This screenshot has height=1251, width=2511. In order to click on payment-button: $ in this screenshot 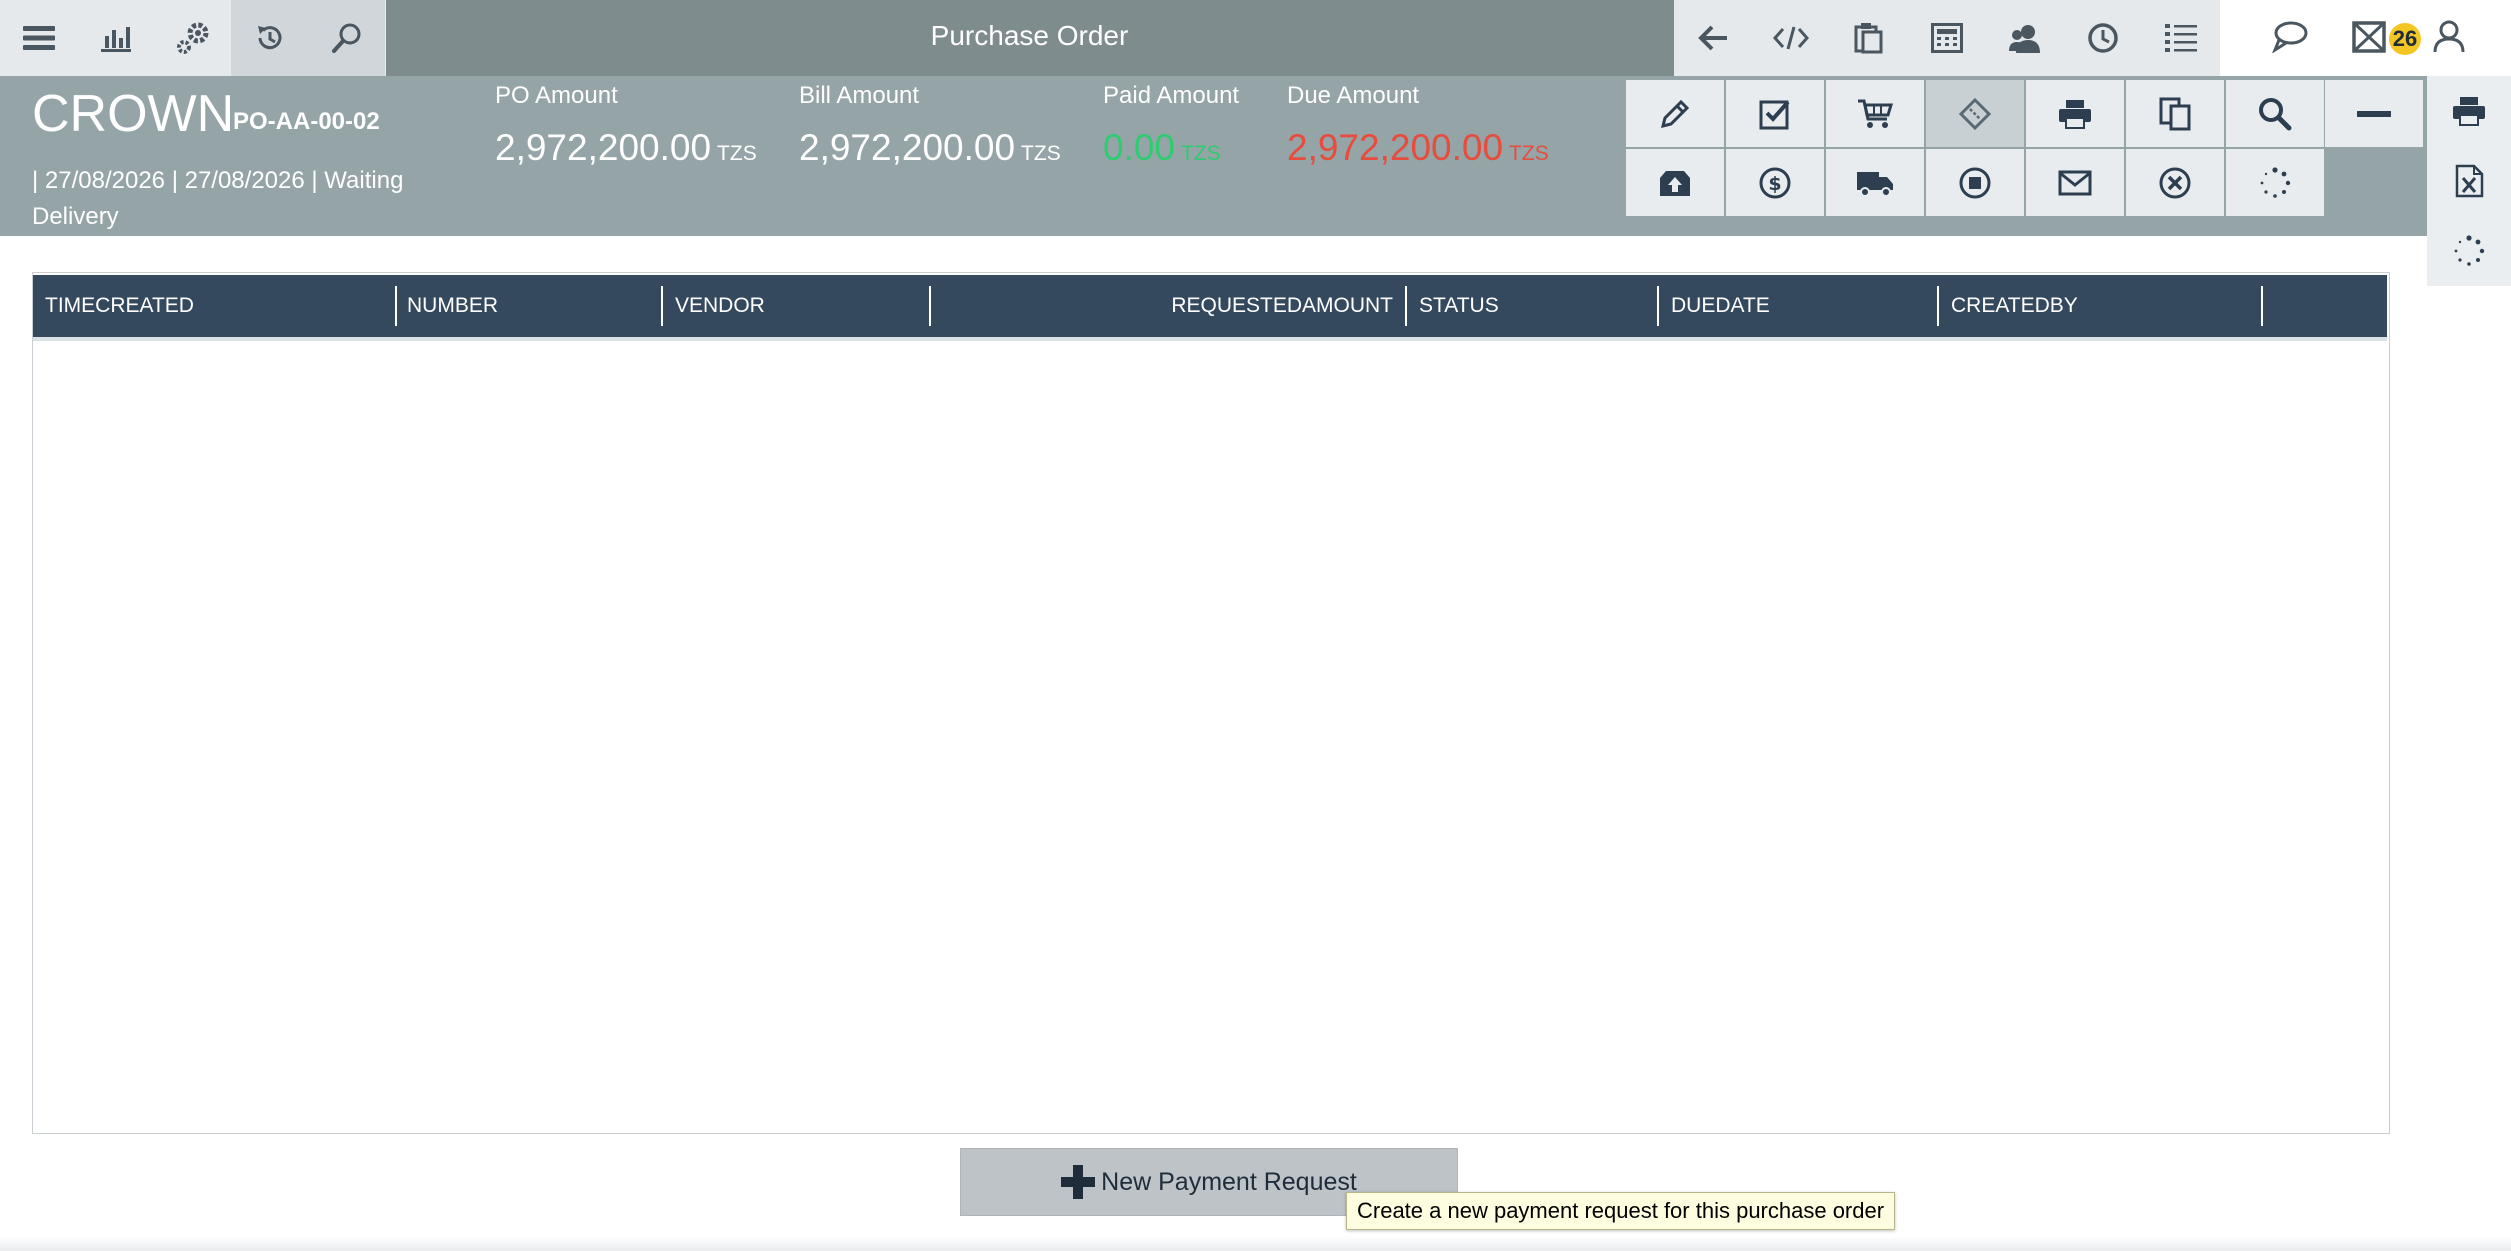, I will do `click(1775, 182)`.